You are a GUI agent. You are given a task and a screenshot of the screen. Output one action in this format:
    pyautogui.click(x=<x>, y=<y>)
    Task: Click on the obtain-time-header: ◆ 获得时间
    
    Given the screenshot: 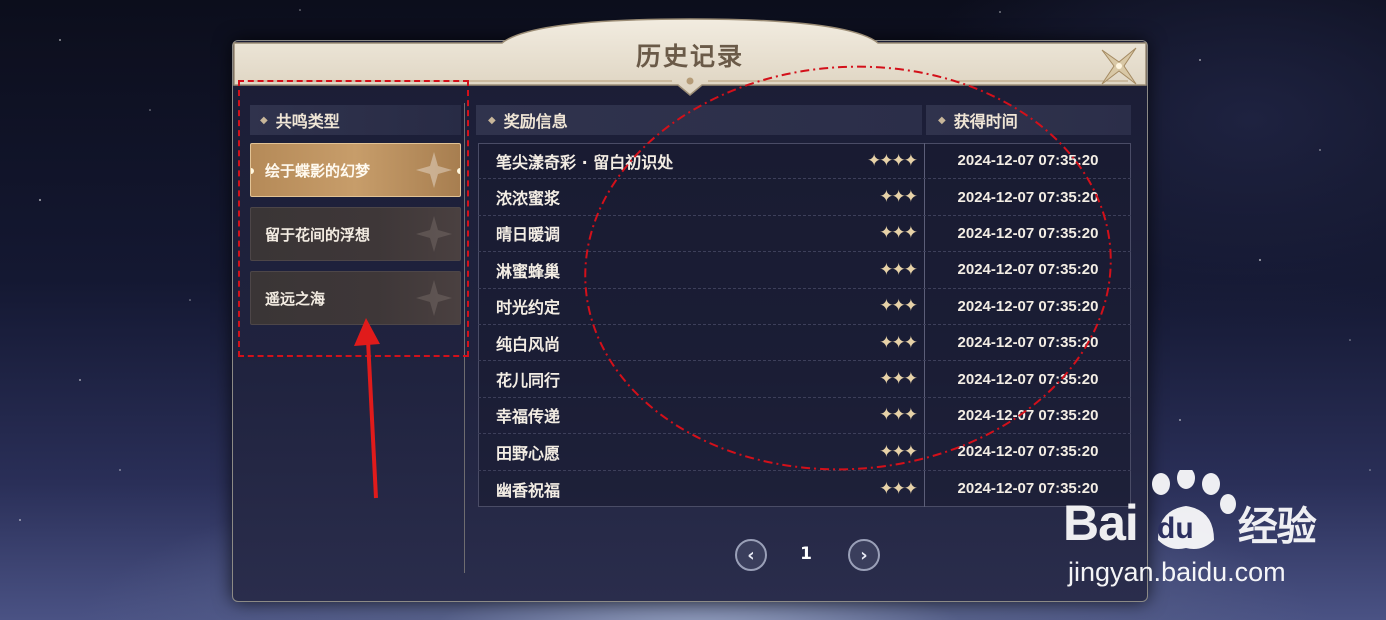 What is the action you would take?
    pyautogui.click(x=1028, y=120)
    